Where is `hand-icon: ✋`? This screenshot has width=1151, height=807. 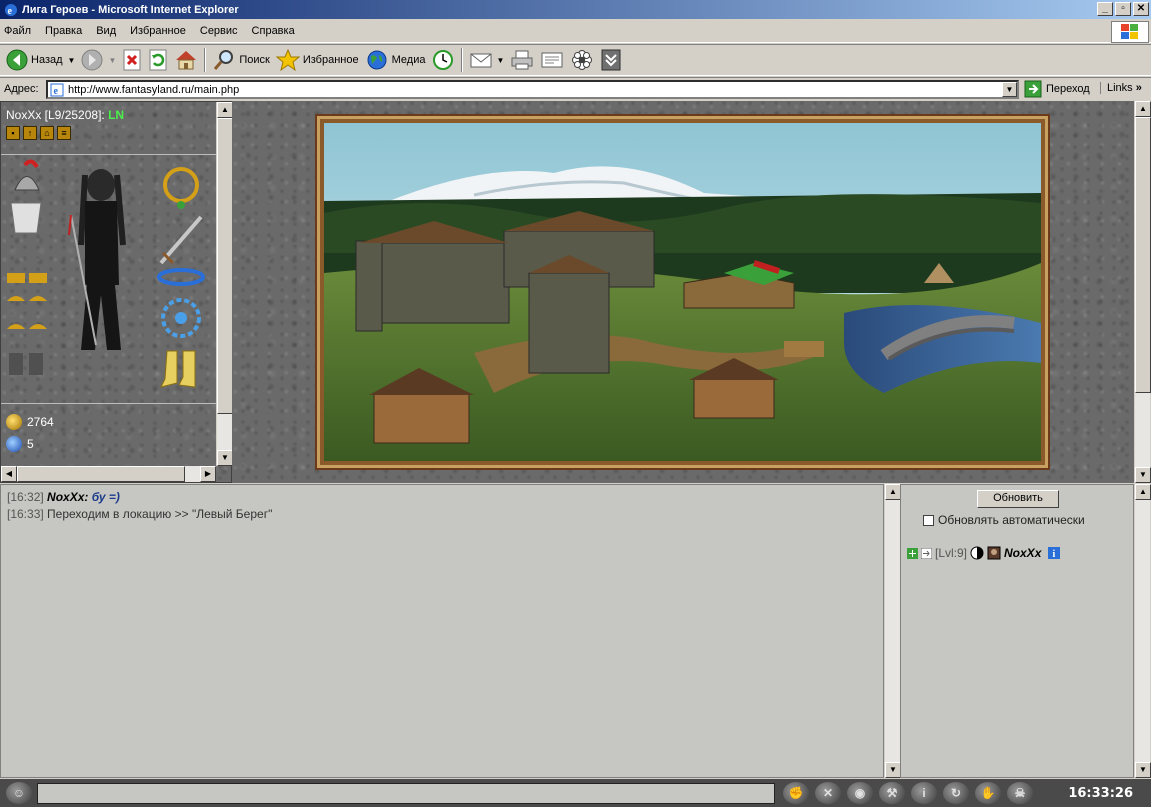 hand-icon: ✋ is located at coordinates (988, 793).